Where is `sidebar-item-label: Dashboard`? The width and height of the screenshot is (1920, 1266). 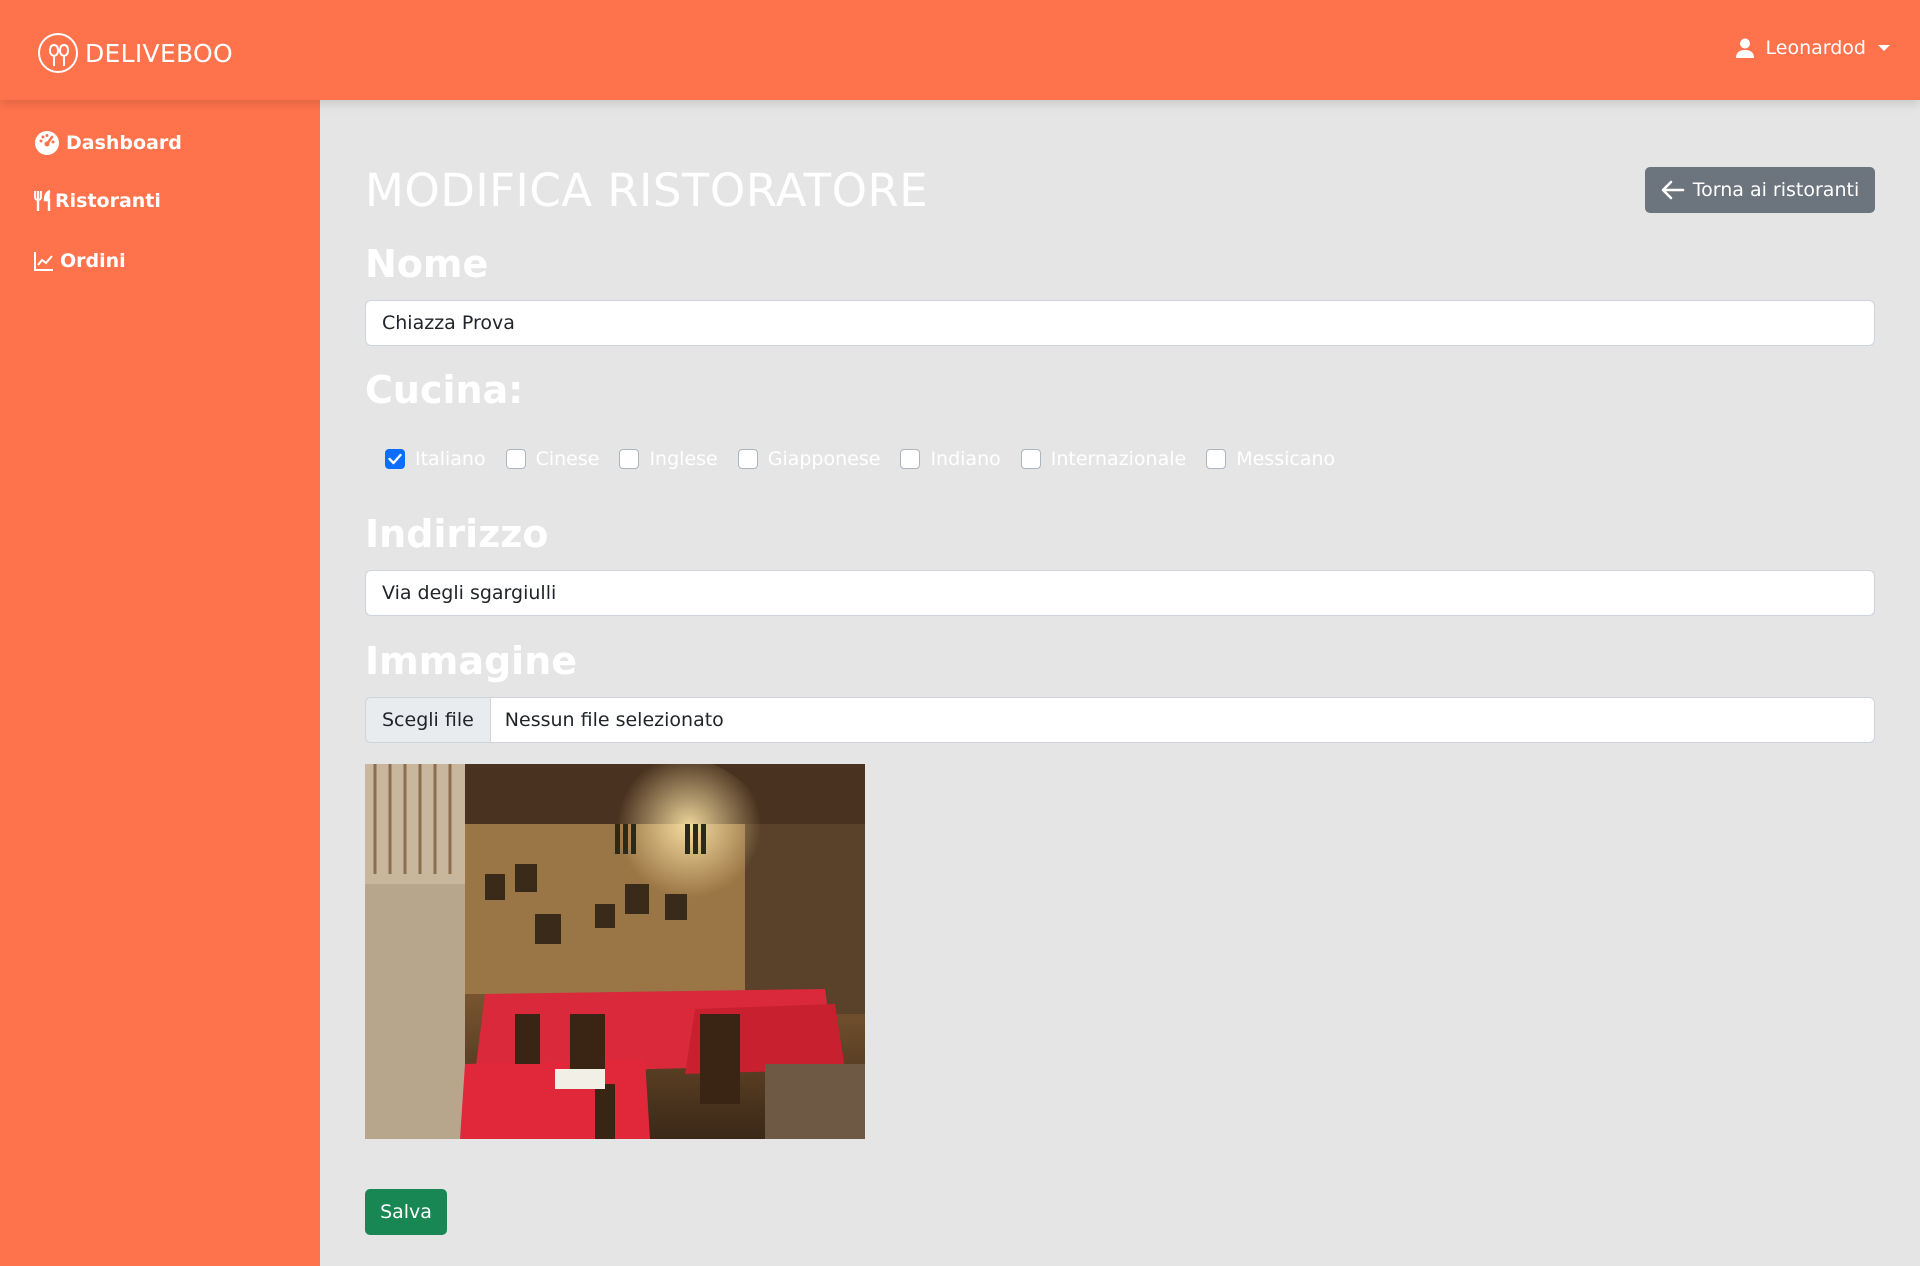
sidebar-item-label: Dashboard is located at coordinates (124, 143).